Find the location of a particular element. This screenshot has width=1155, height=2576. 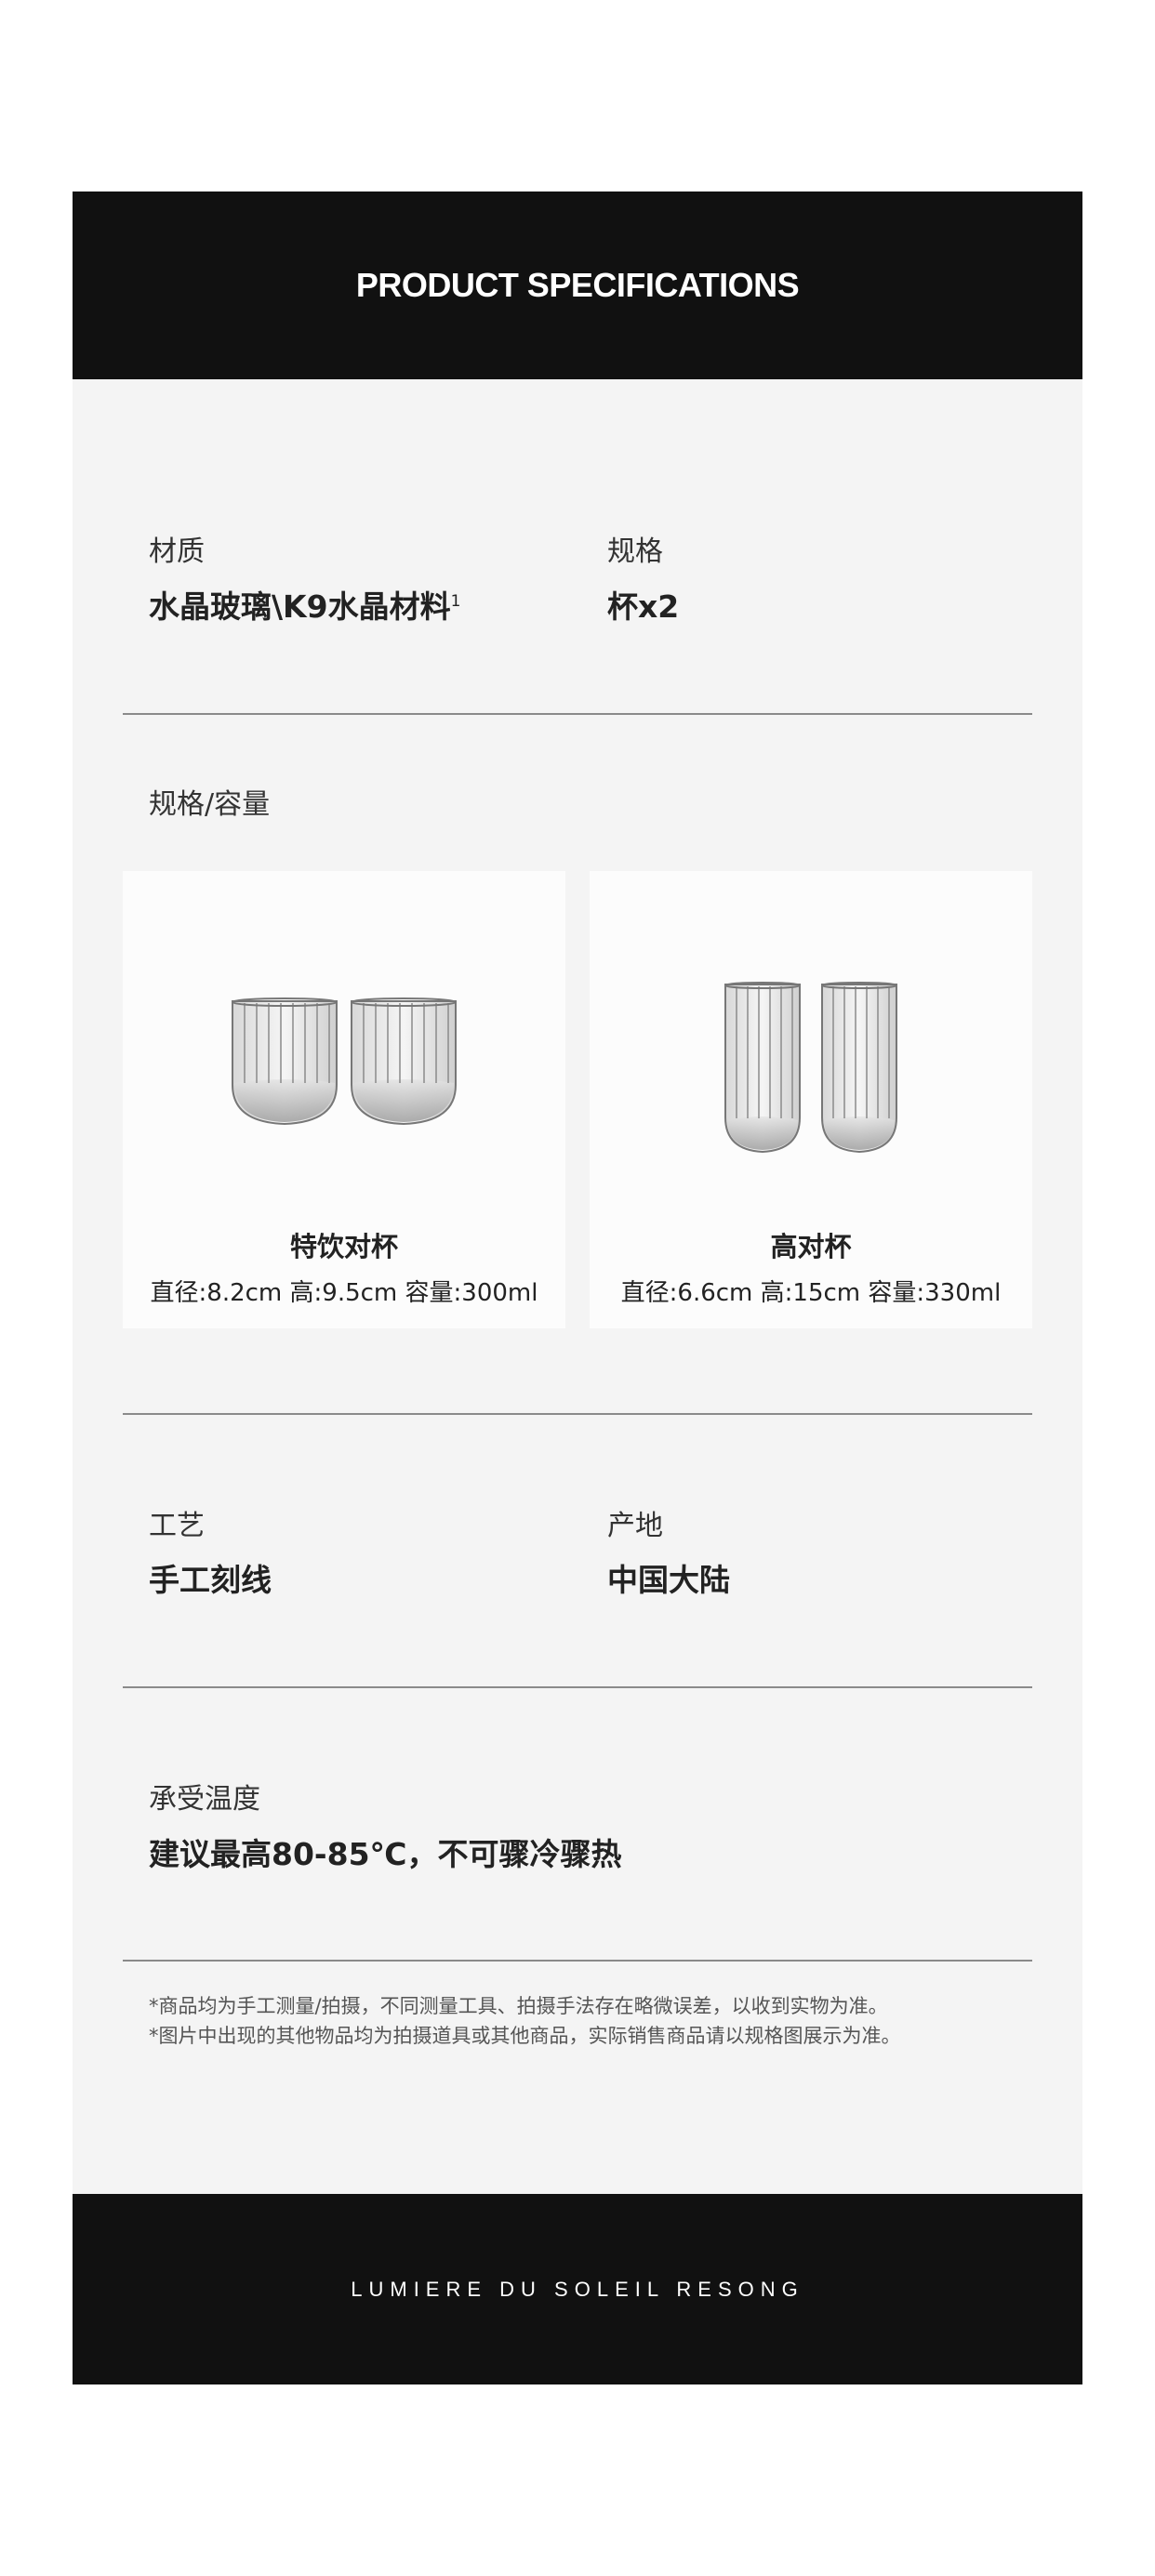

disclaimer-note: *图片中出现的其他物品均为拍摄道具或其他商品，实际销售商品请以规格图展示为准。 is located at coordinates (525, 2036).